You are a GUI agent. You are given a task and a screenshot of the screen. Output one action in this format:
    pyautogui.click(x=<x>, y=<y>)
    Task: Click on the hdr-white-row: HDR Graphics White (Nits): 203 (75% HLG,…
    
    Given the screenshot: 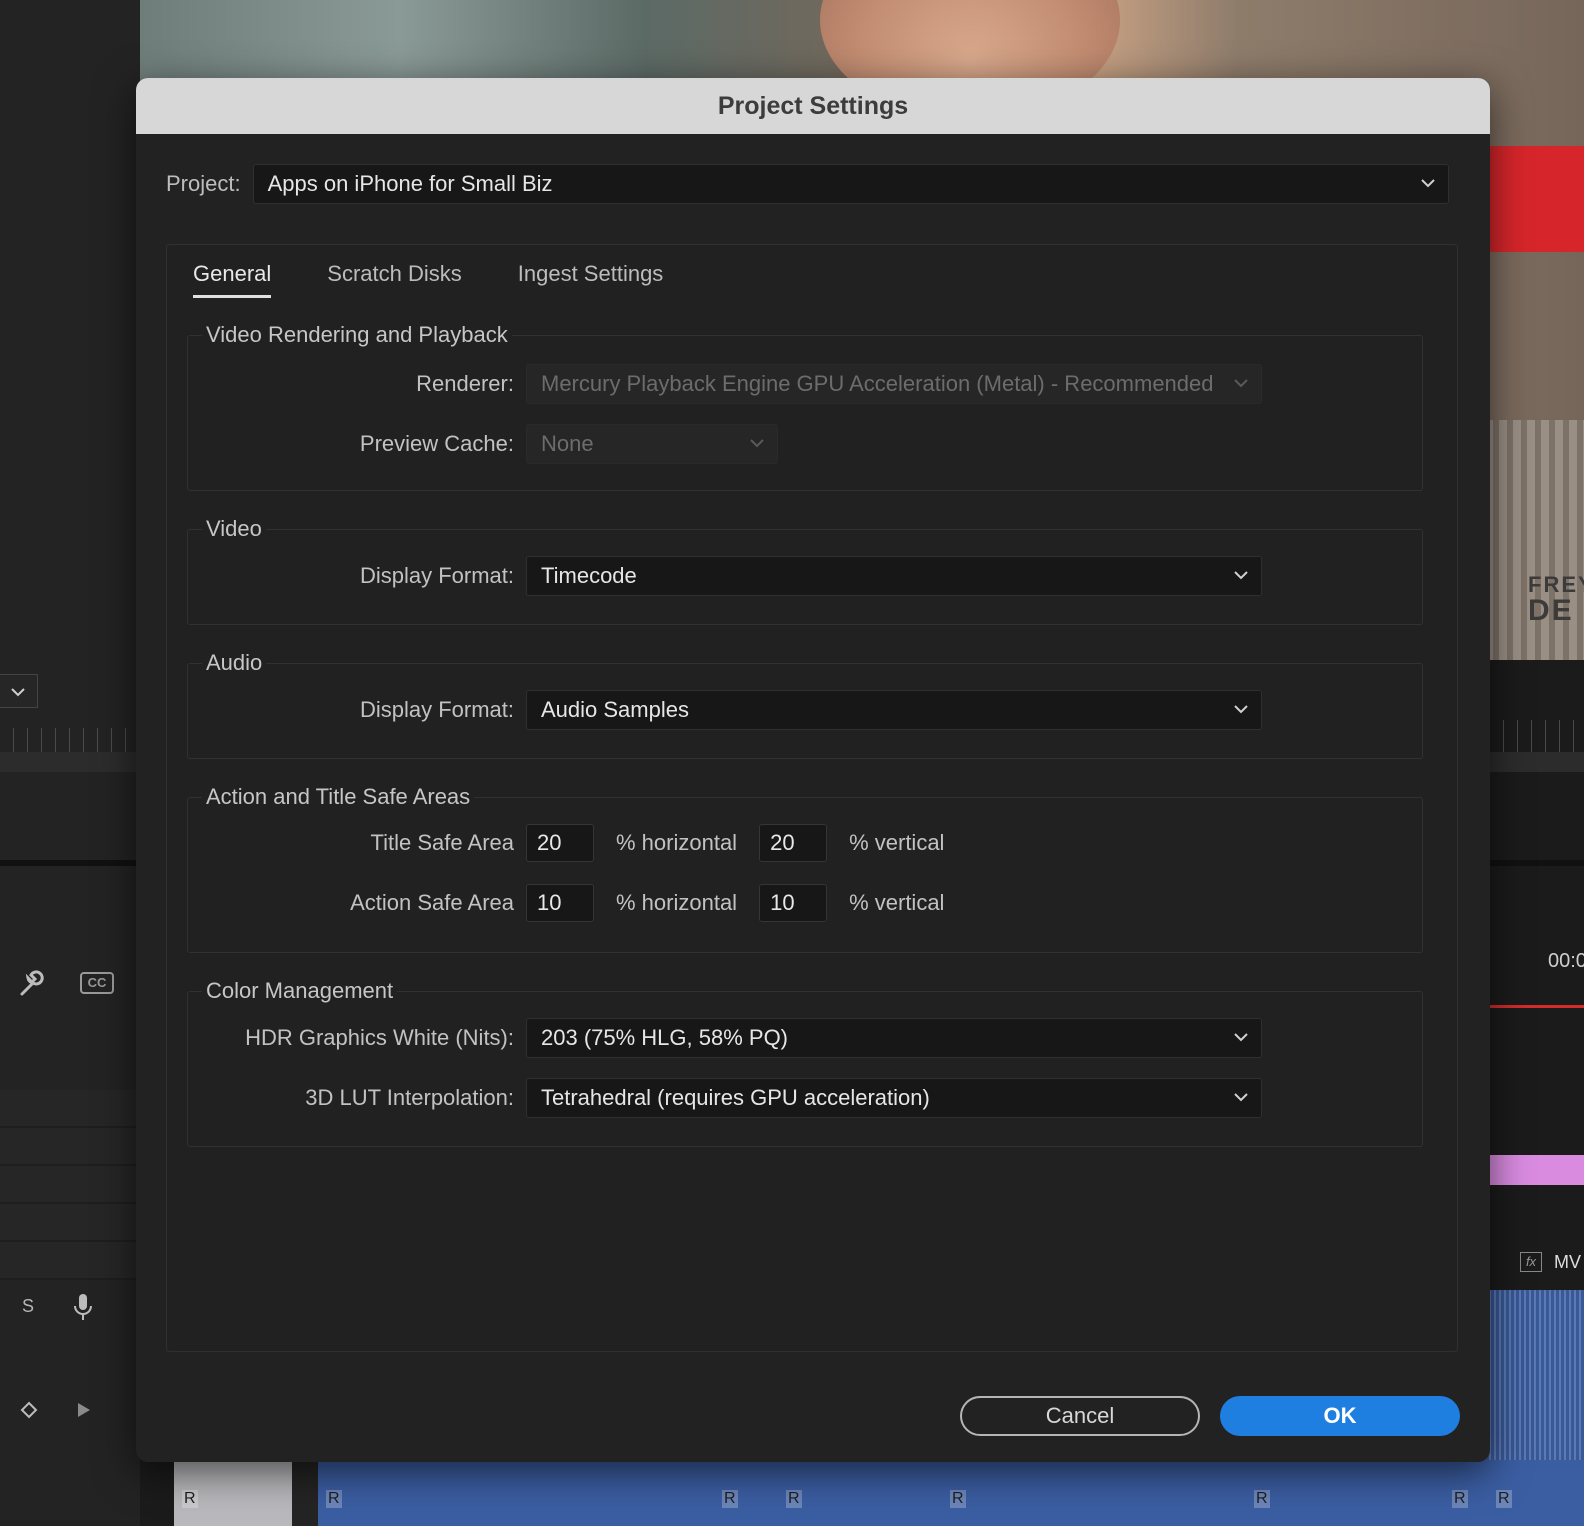 What is the action you would take?
    pyautogui.click(x=725, y=1038)
    